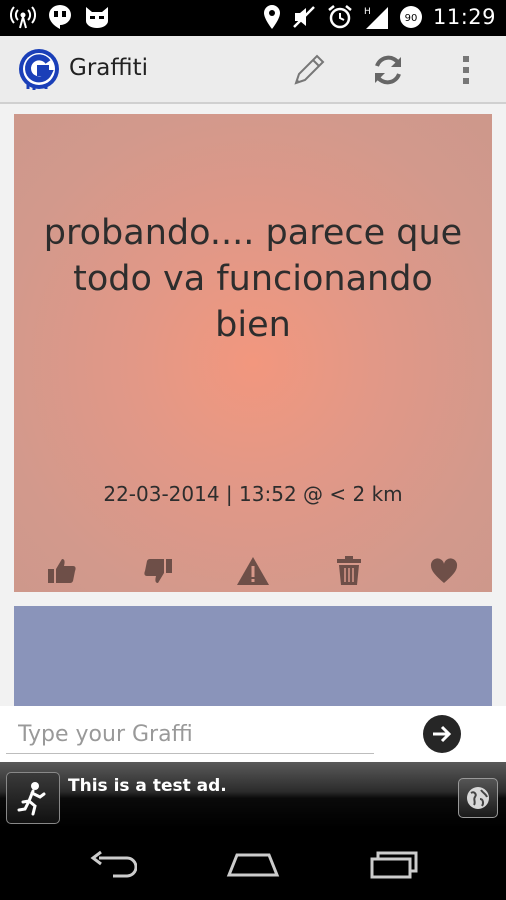 The image size is (506, 900). I want to click on ad-text: This is a test ad., so click(147, 786).